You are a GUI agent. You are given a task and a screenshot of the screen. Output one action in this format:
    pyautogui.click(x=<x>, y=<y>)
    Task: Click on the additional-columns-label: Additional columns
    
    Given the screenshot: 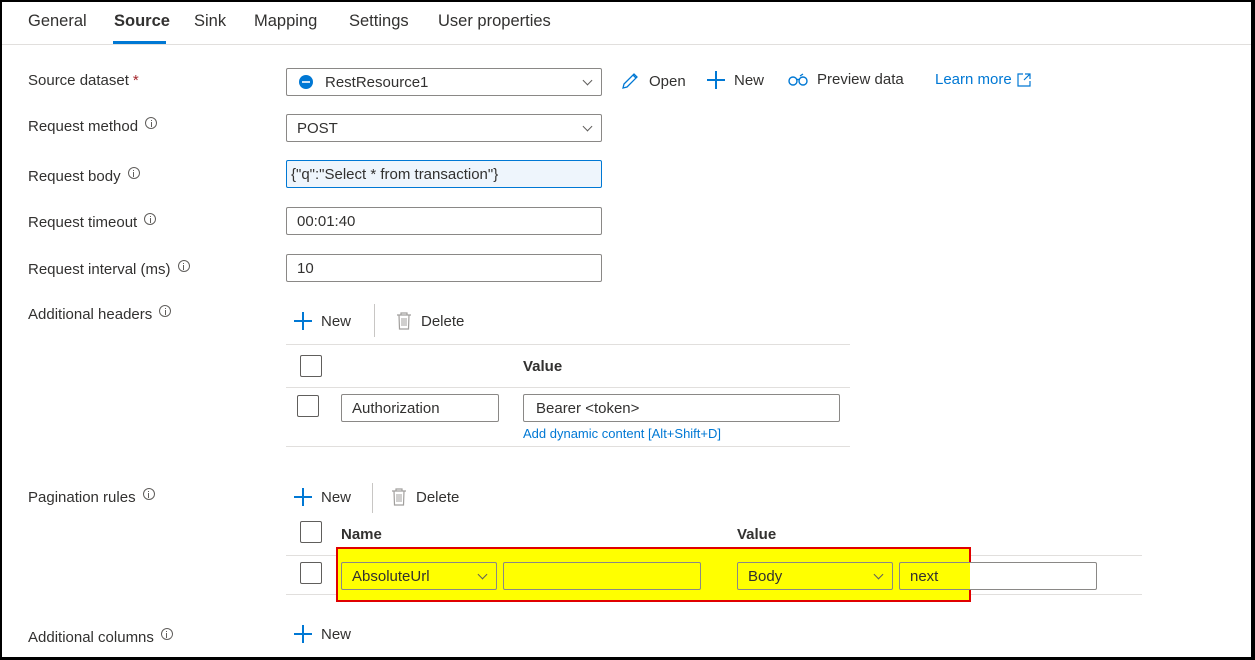 What is the action you would take?
    pyautogui.click(x=100, y=636)
    